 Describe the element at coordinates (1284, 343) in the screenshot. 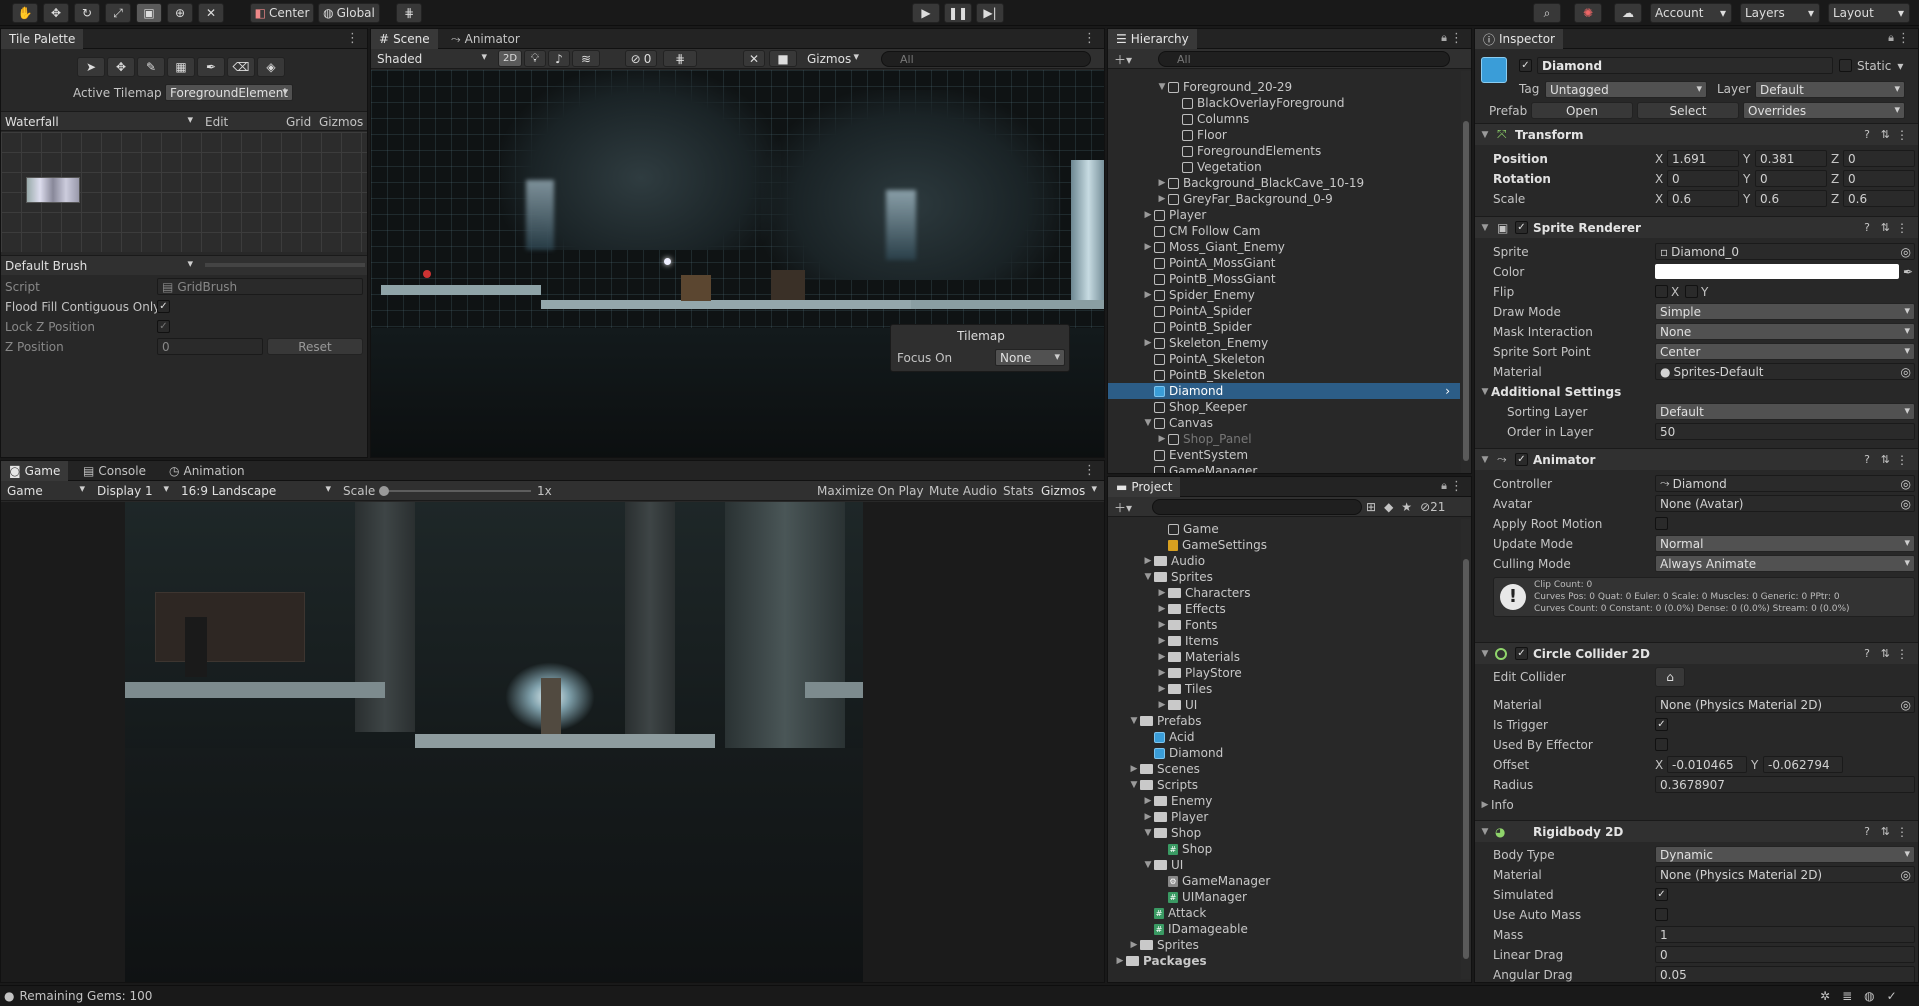

I see `hierarchy-item: ▶ Skeleton_Enemy` at that location.